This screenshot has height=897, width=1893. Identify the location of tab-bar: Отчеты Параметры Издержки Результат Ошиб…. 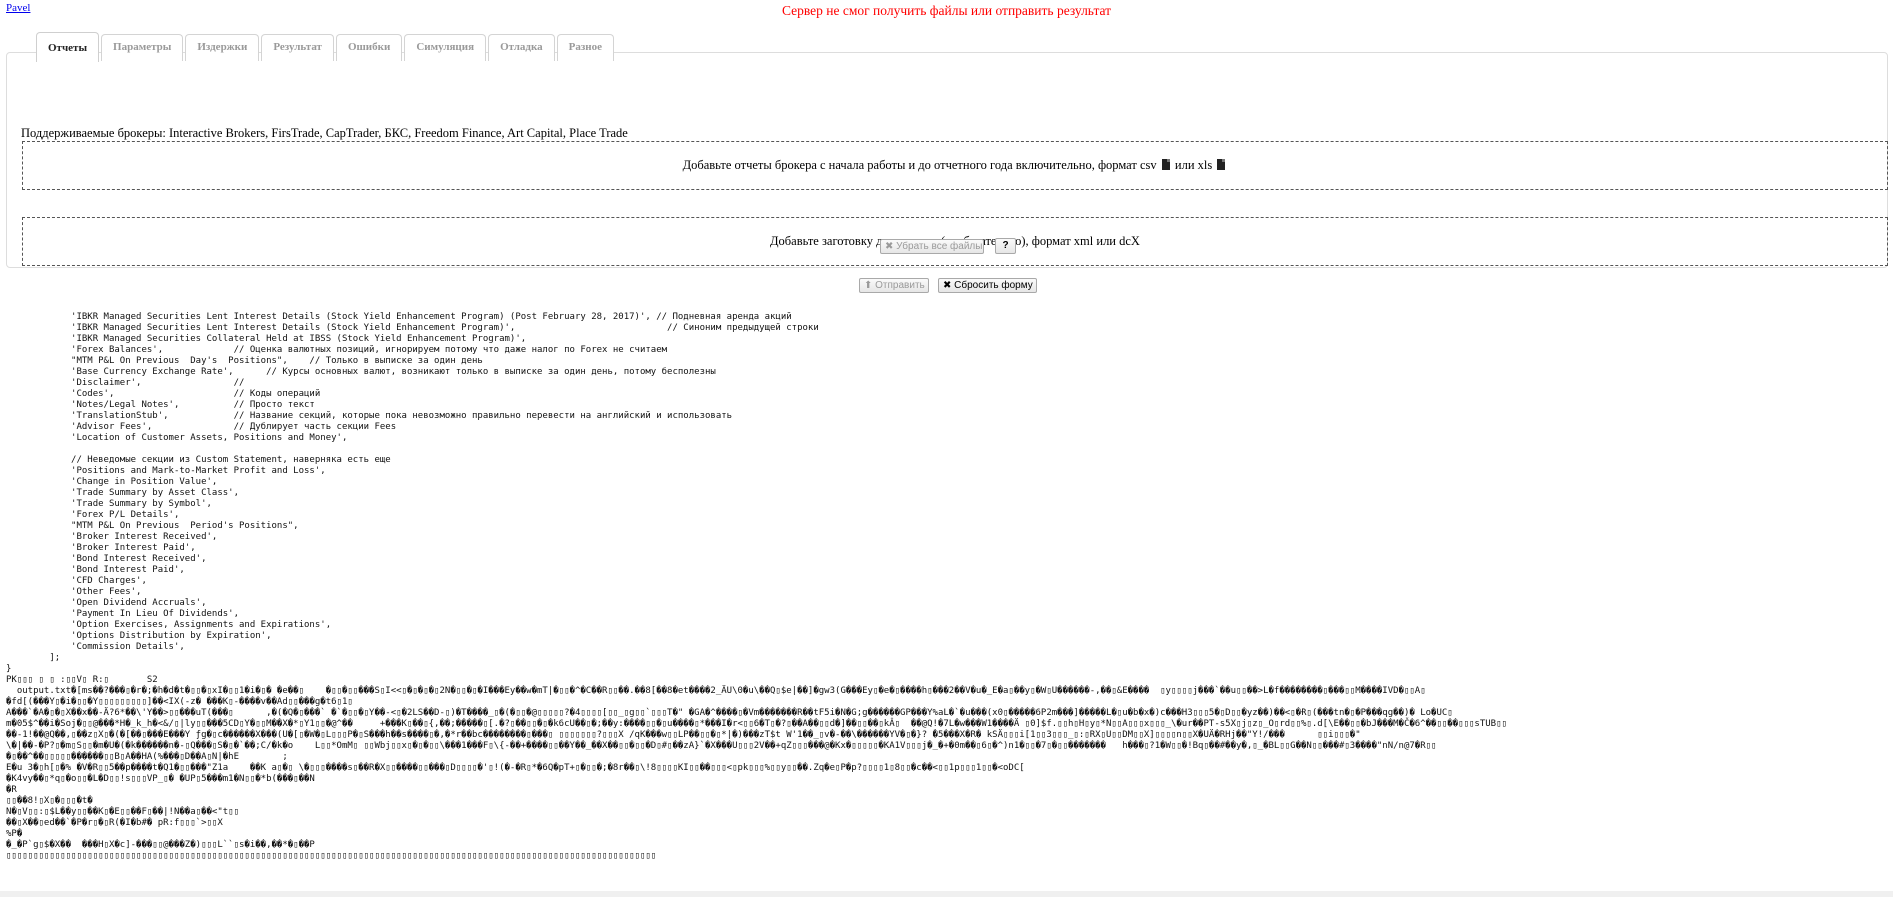
(325, 46).